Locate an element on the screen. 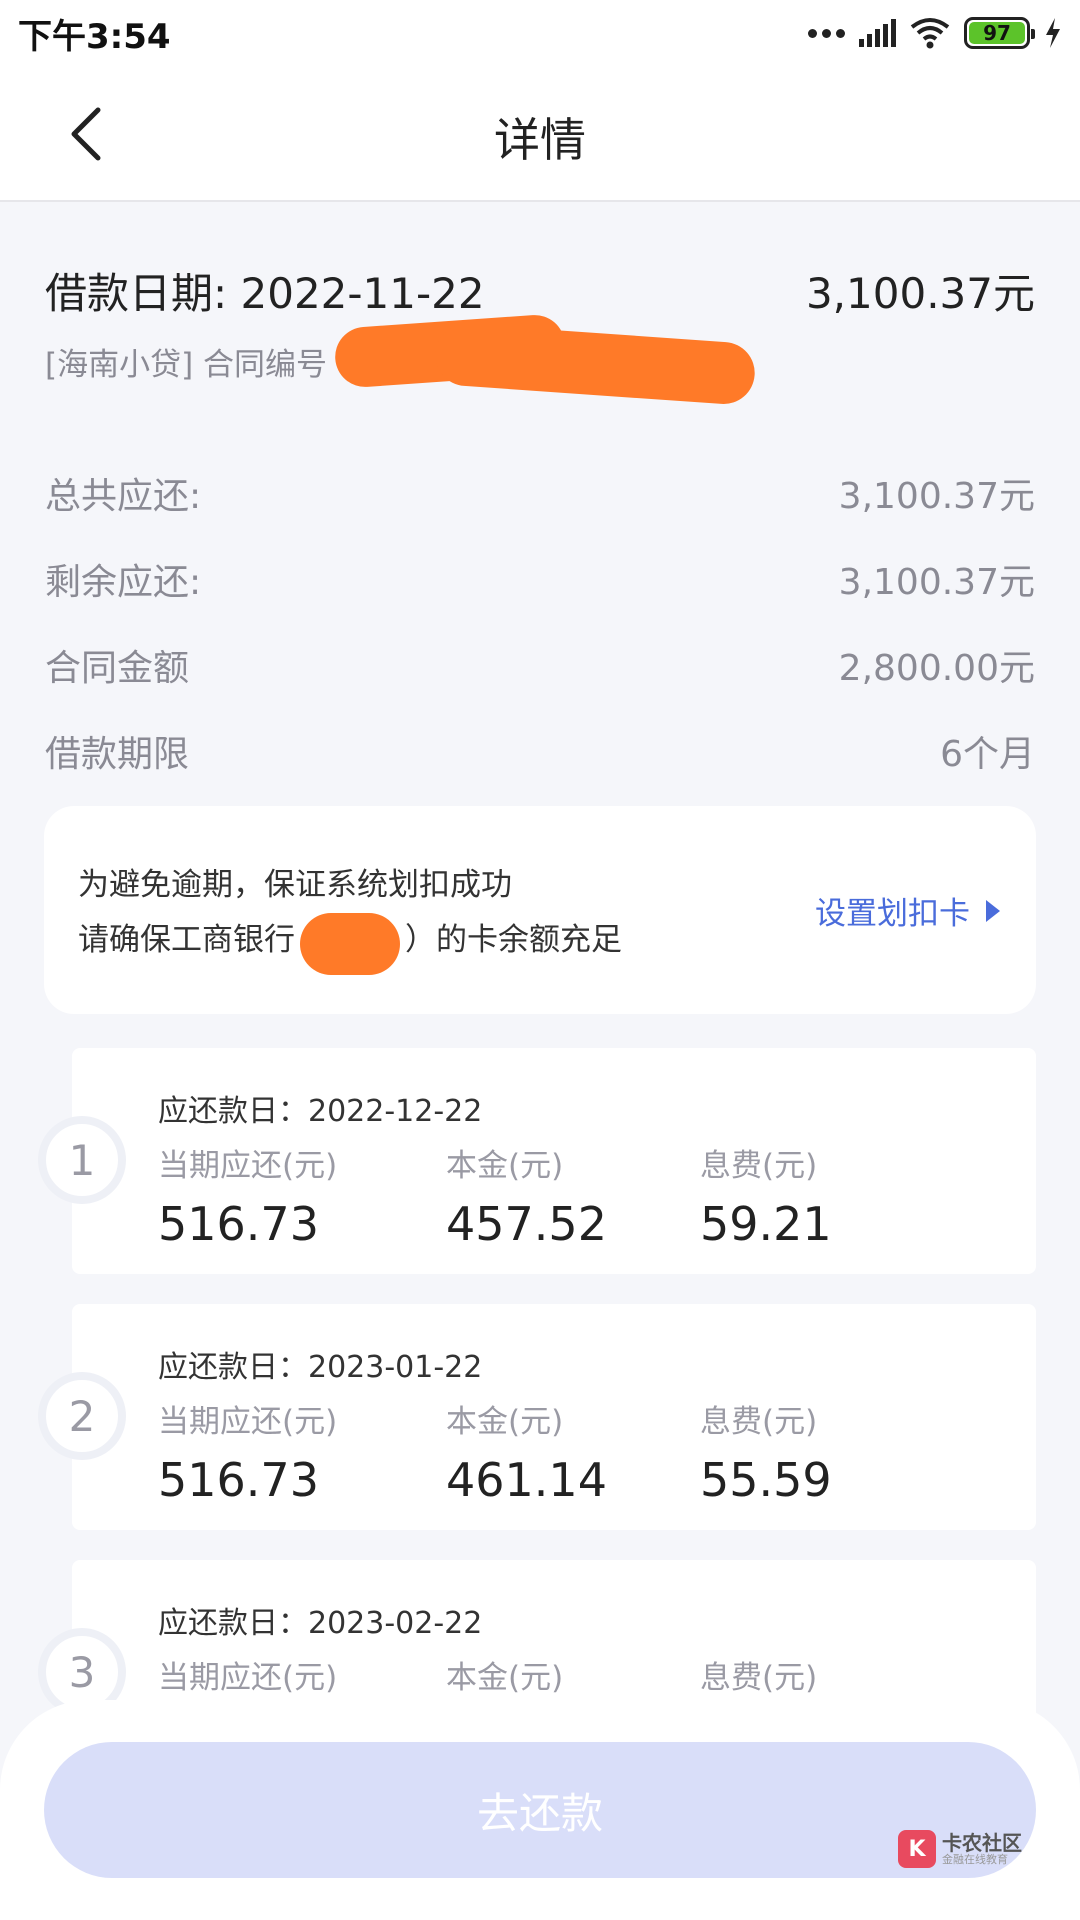  contract-prefix: [海南小贷] 合同编号 is located at coordinates (186, 365).